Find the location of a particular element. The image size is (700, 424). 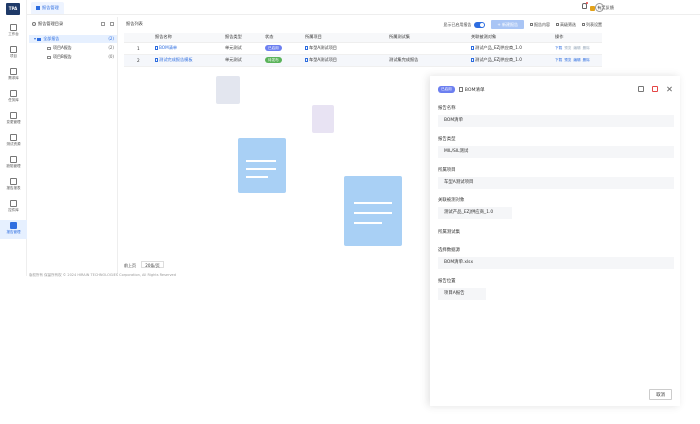

close-icon is located at coordinates (669, 89).